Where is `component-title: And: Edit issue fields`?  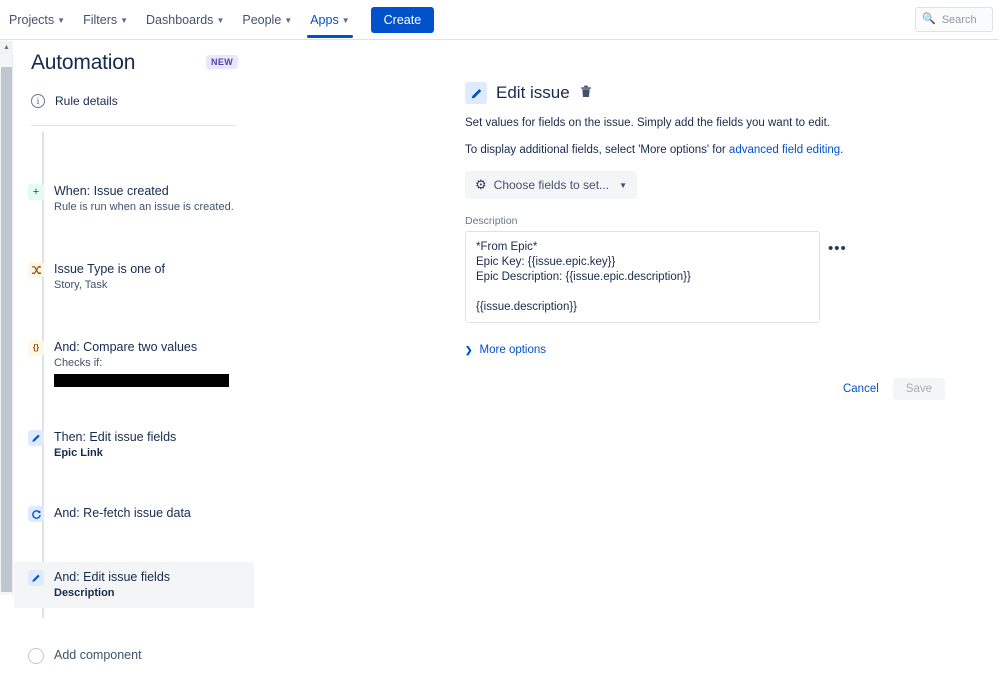 component-title: And: Edit issue fields is located at coordinates (112, 577).